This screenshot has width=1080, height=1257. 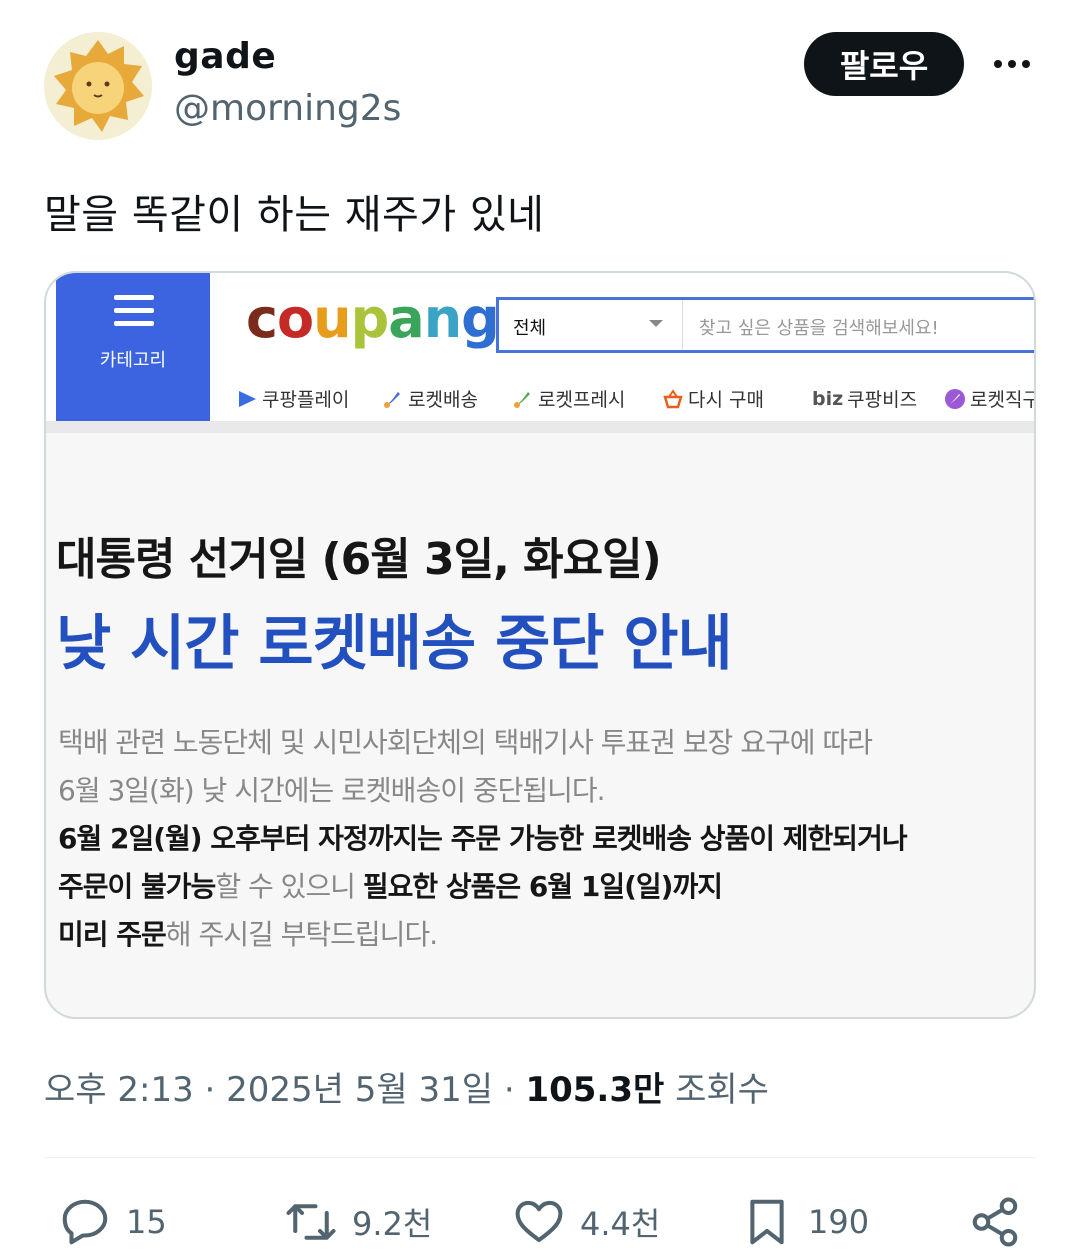 I want to click on view-count: 105.3만, so click(x=595, y=1090).